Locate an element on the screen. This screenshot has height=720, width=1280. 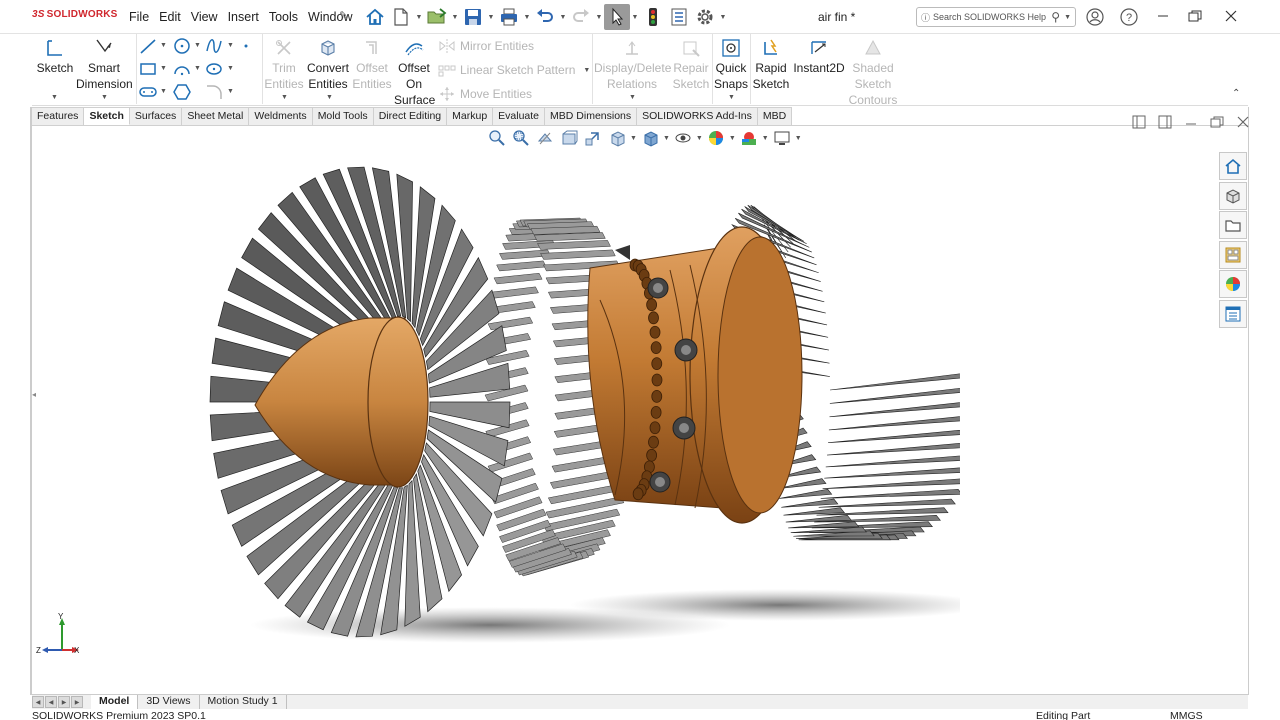
linear-sketch-pattern-button: Linear Sketch Pattern ▼ is located at coordinates (514, 70).